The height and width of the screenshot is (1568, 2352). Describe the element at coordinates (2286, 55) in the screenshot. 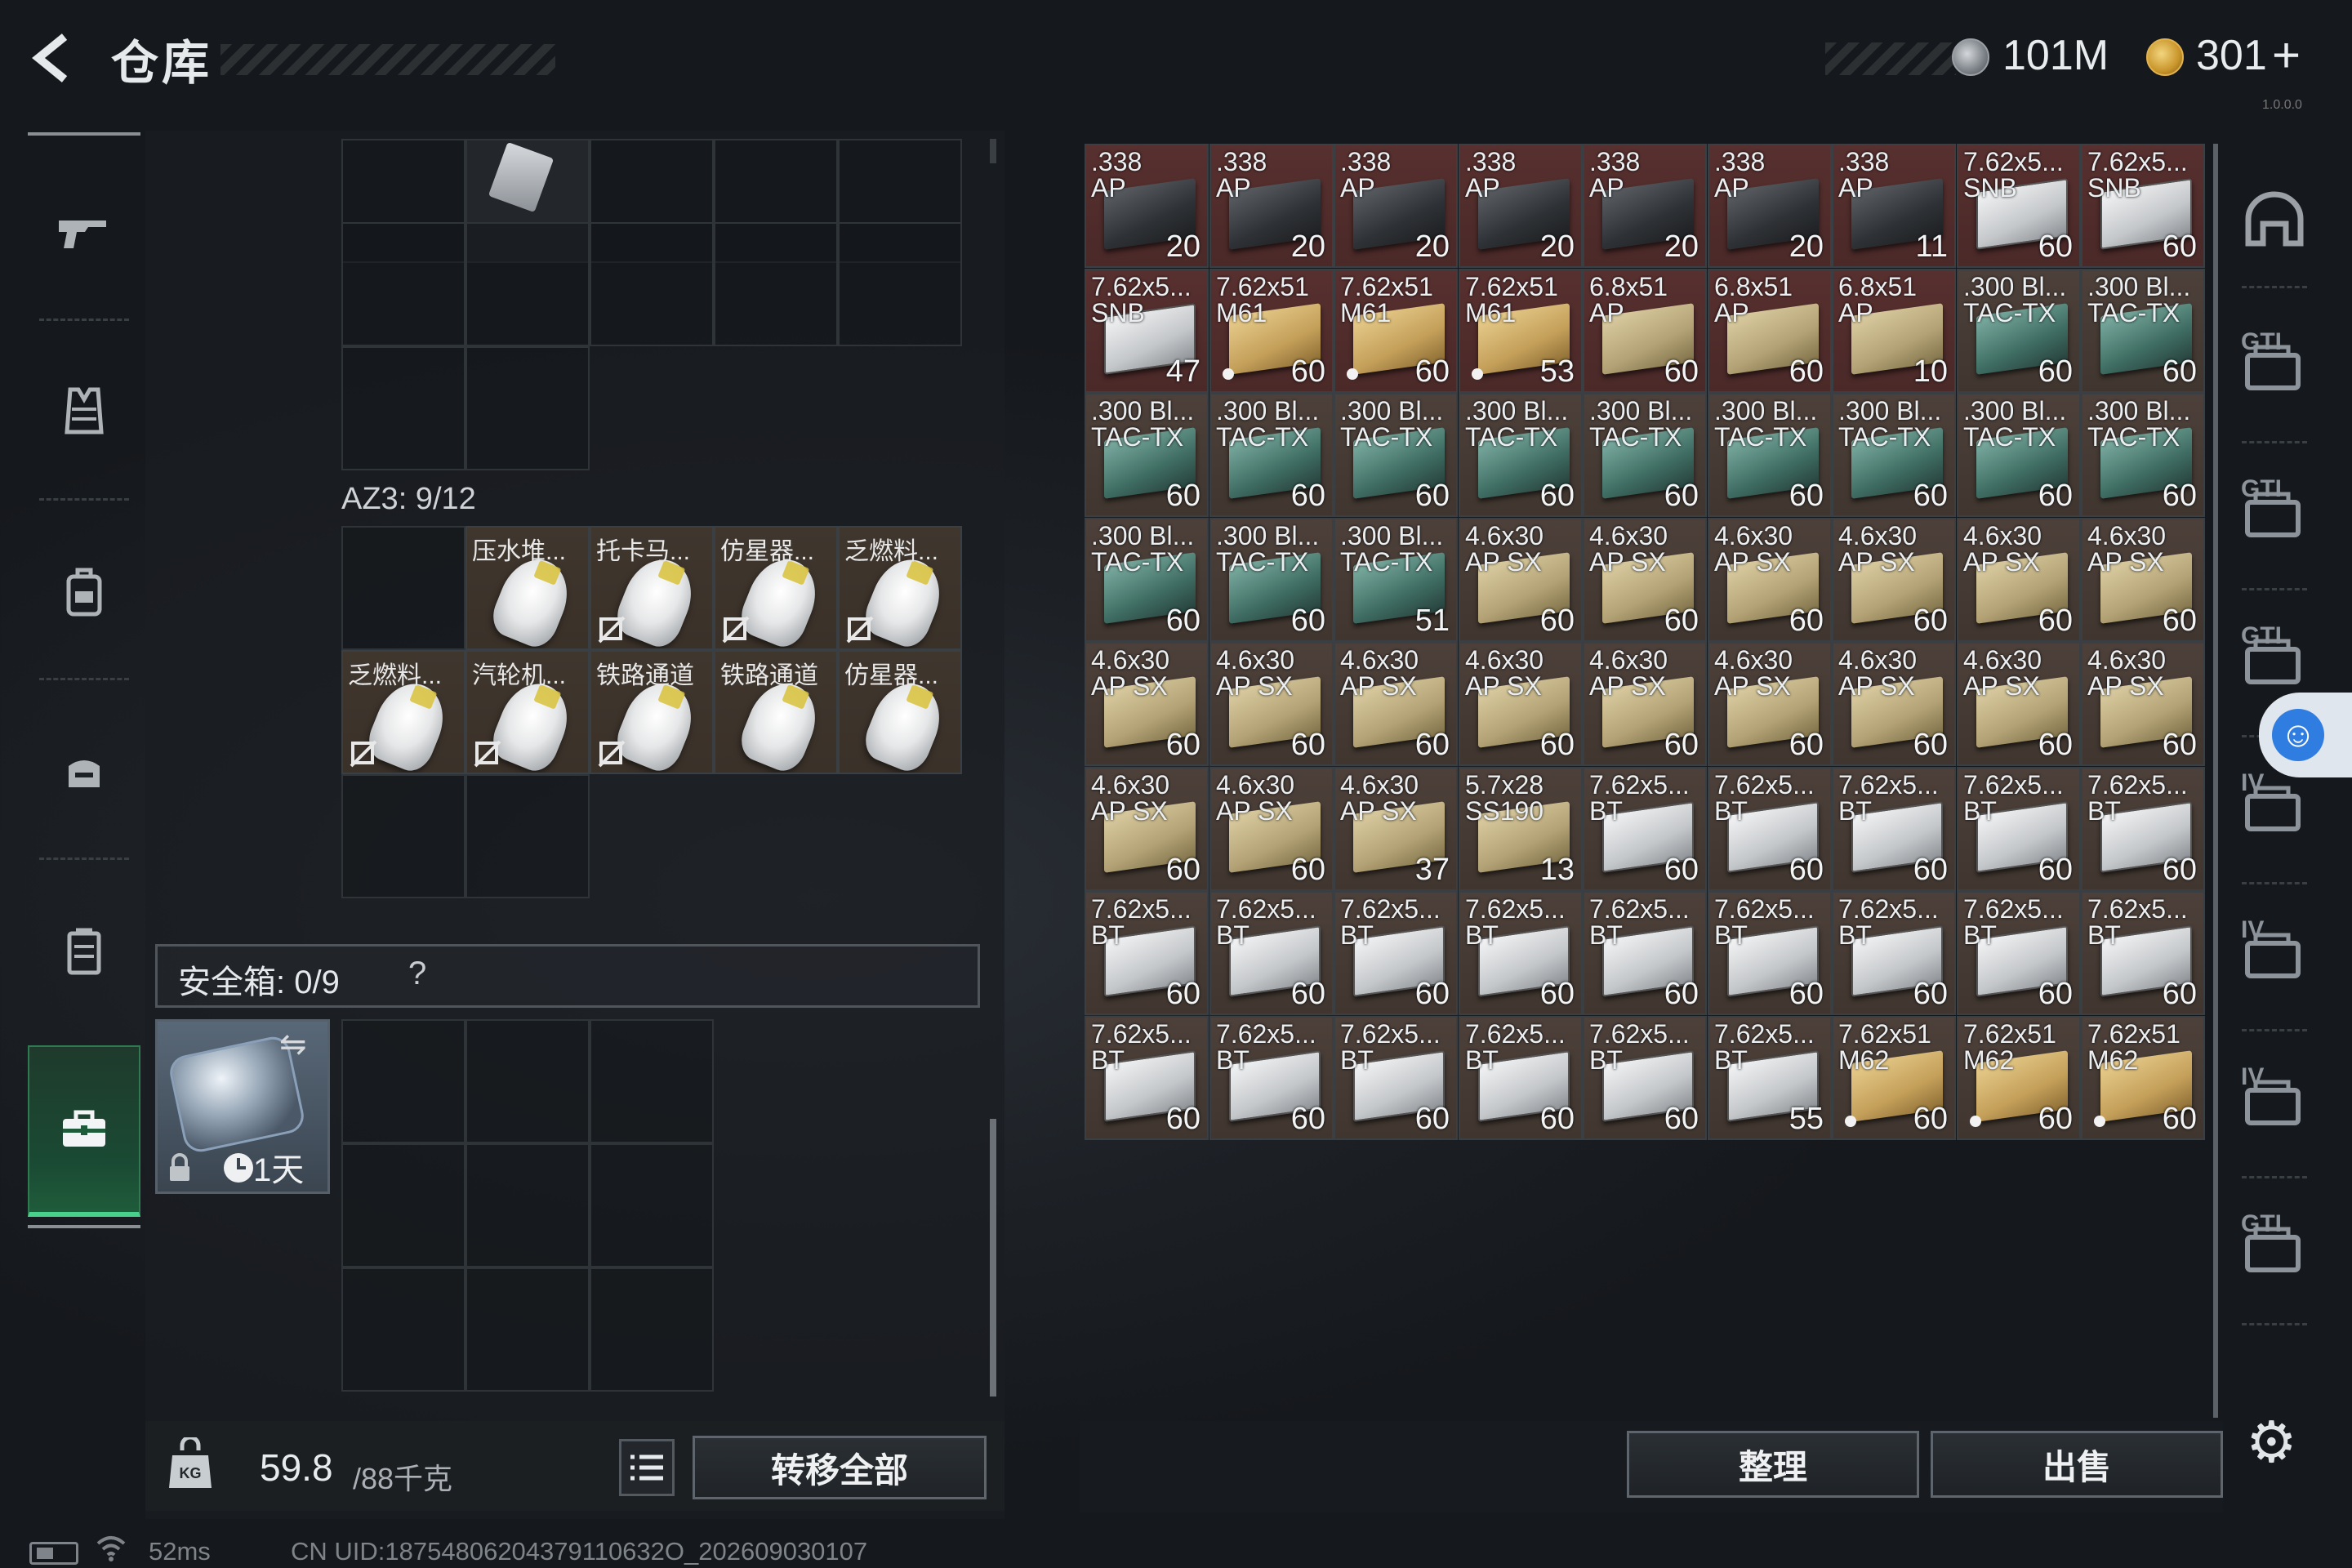

I see `add-currency-button: +` at that location.